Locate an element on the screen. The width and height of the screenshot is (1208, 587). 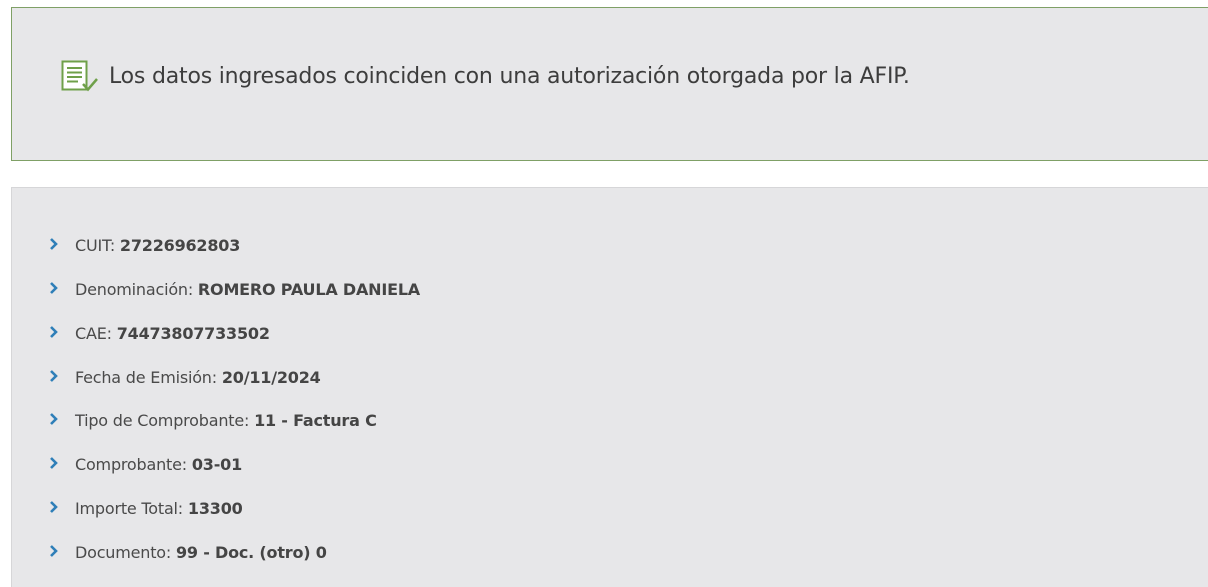
detail-label: CUIT: is located at coordinates (97, 245).